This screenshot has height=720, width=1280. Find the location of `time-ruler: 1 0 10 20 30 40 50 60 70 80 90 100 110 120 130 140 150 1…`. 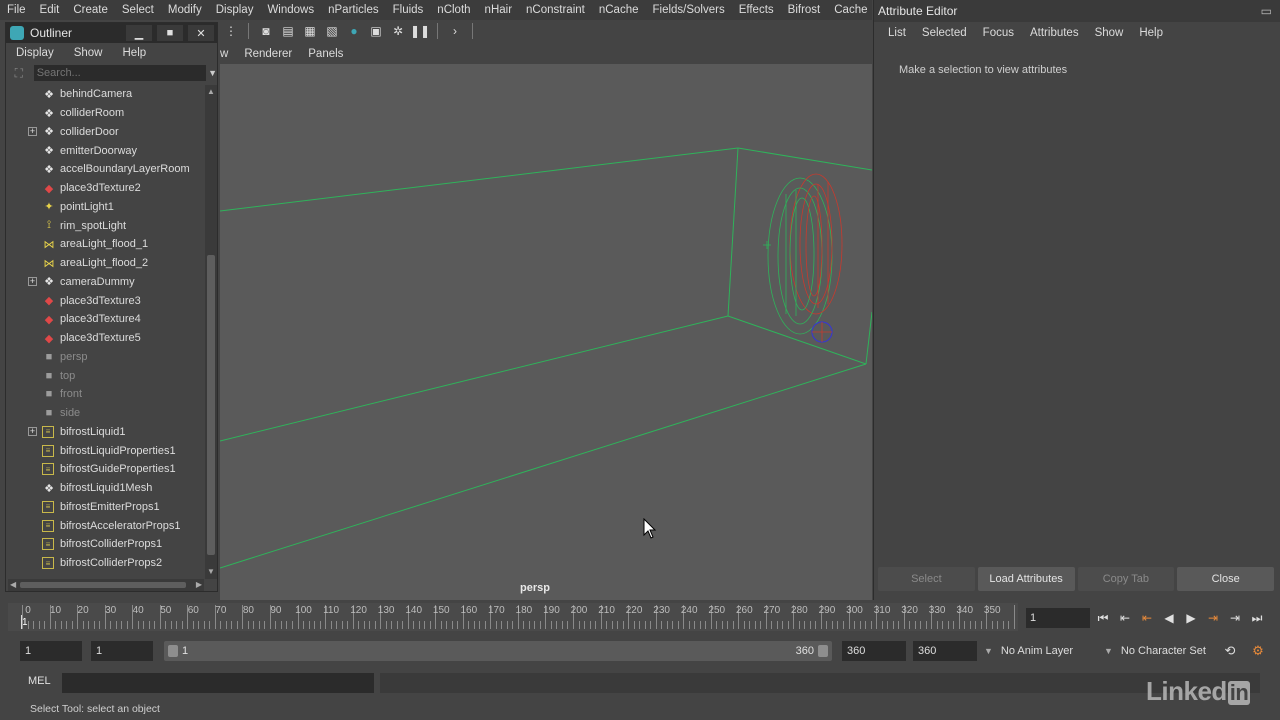

time-ruler: 1 0 10 20 30 40 50 60 70 80 90 100 110 120 130 140 150 1… is located at coordinates (513, 617).